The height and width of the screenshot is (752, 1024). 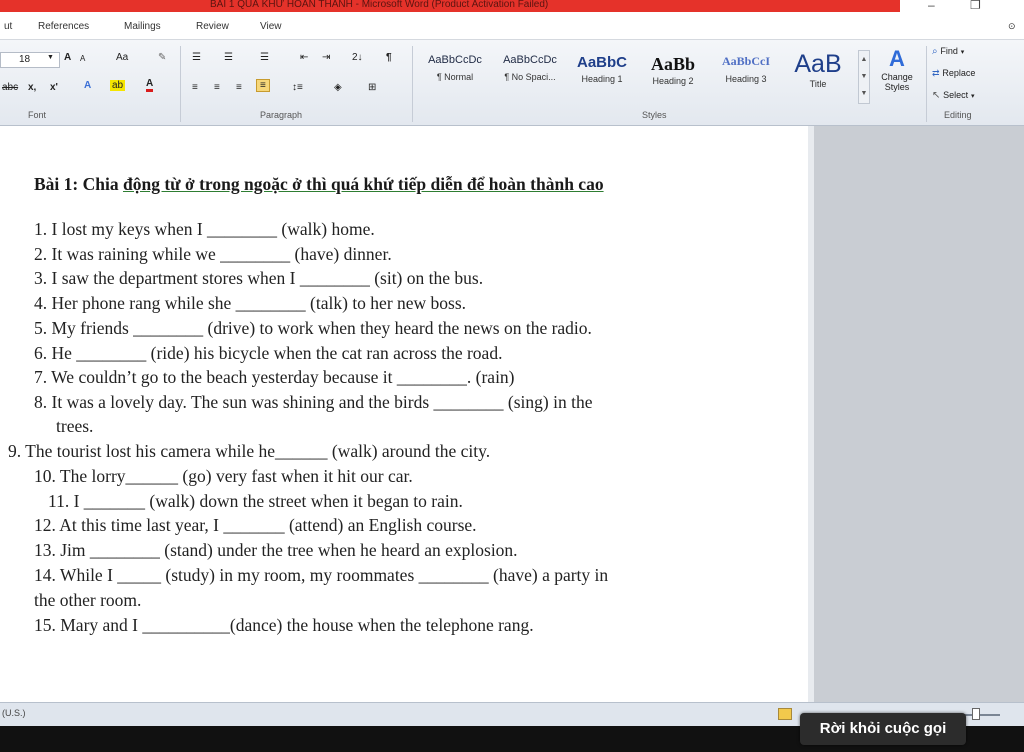 I want to click on select-label: Select, so click(x=956, y=95).